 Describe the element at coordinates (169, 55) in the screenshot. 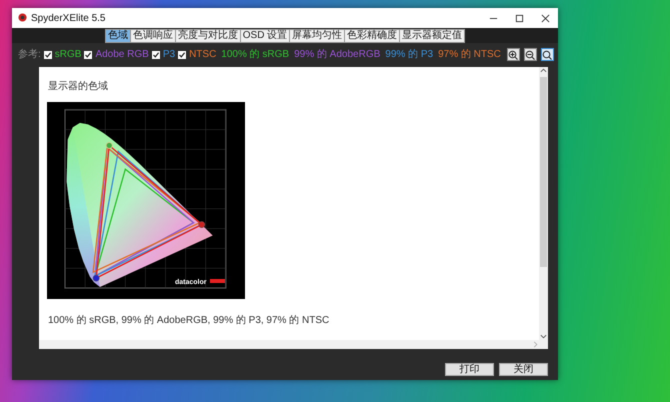

I see `checkbox-label: P3` at that location.